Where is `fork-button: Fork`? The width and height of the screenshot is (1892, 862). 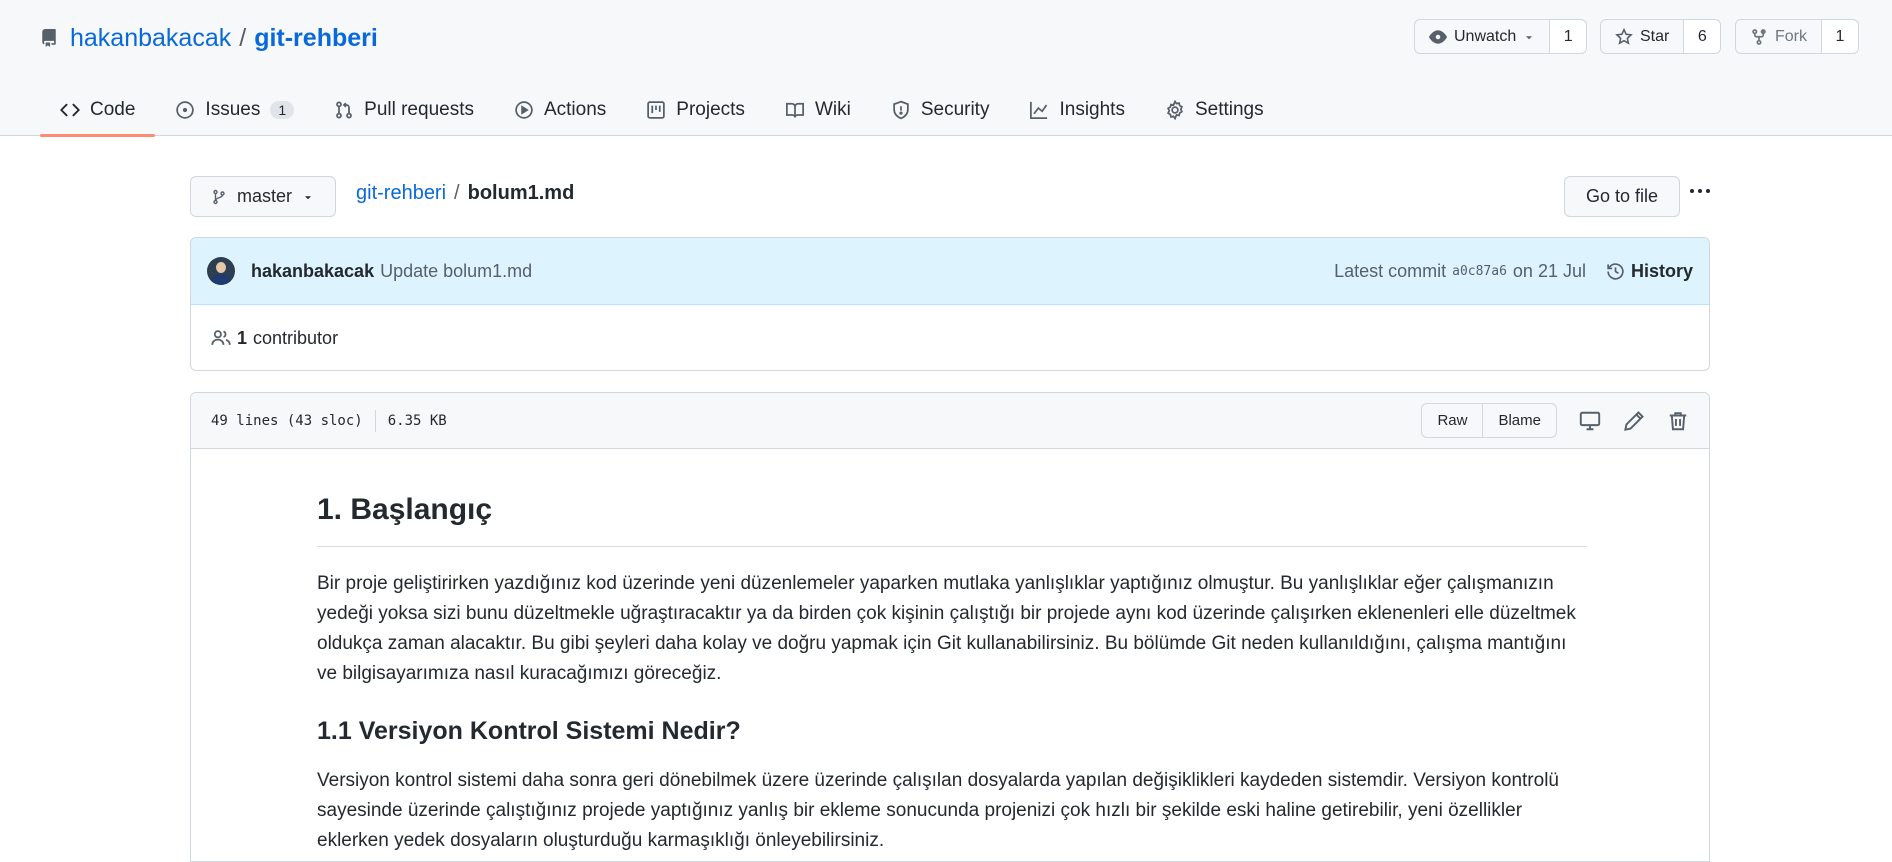
fork-button: Fork is located at coordinates (1779, 36).